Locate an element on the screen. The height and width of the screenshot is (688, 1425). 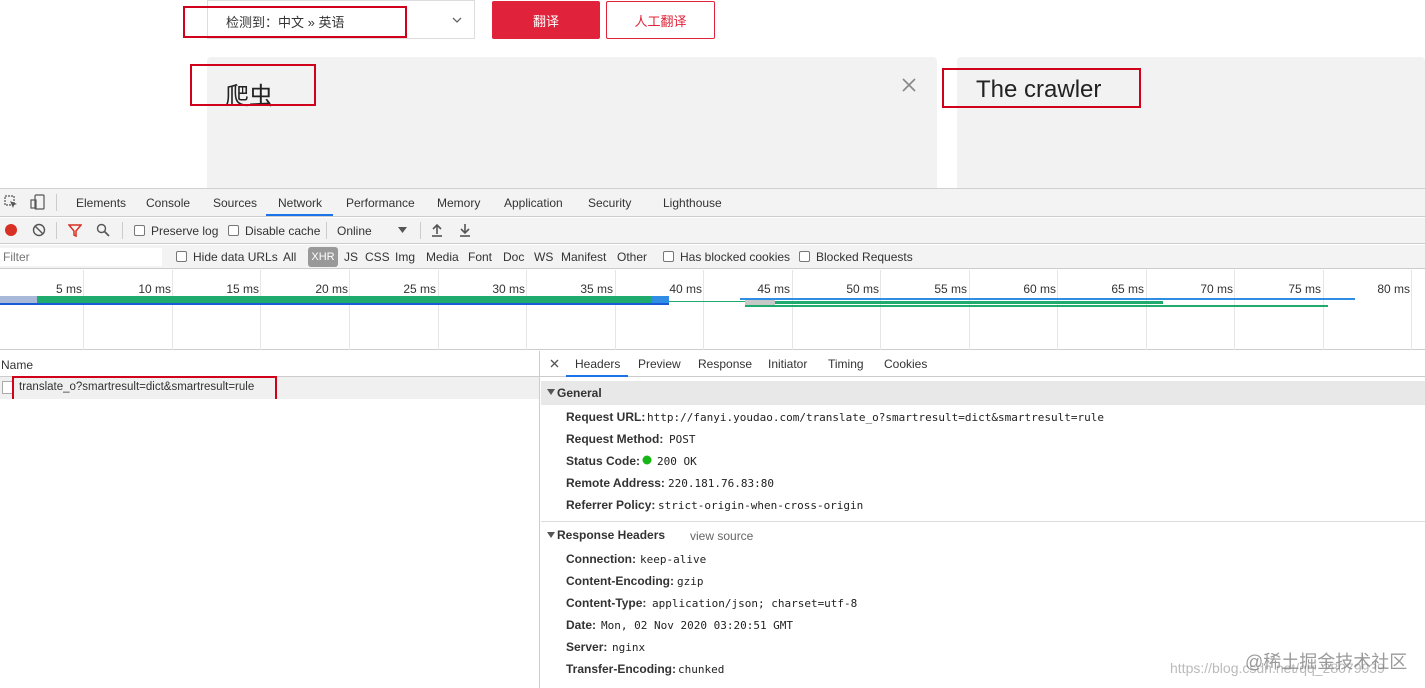
watermark-site: @稀土掘金技术社区 is located at coordinates (1326, 662).